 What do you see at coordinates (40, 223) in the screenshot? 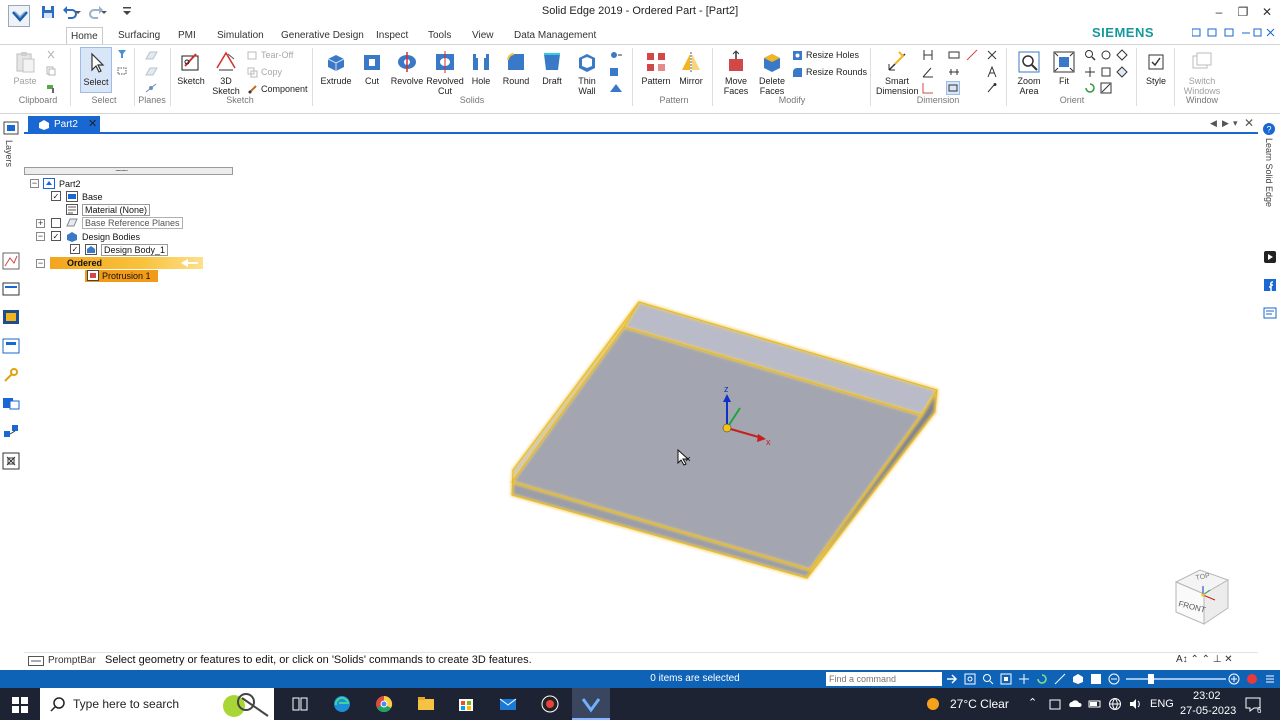
I see `expander-base-reference-planes: +` at bounding box center [40, 223].